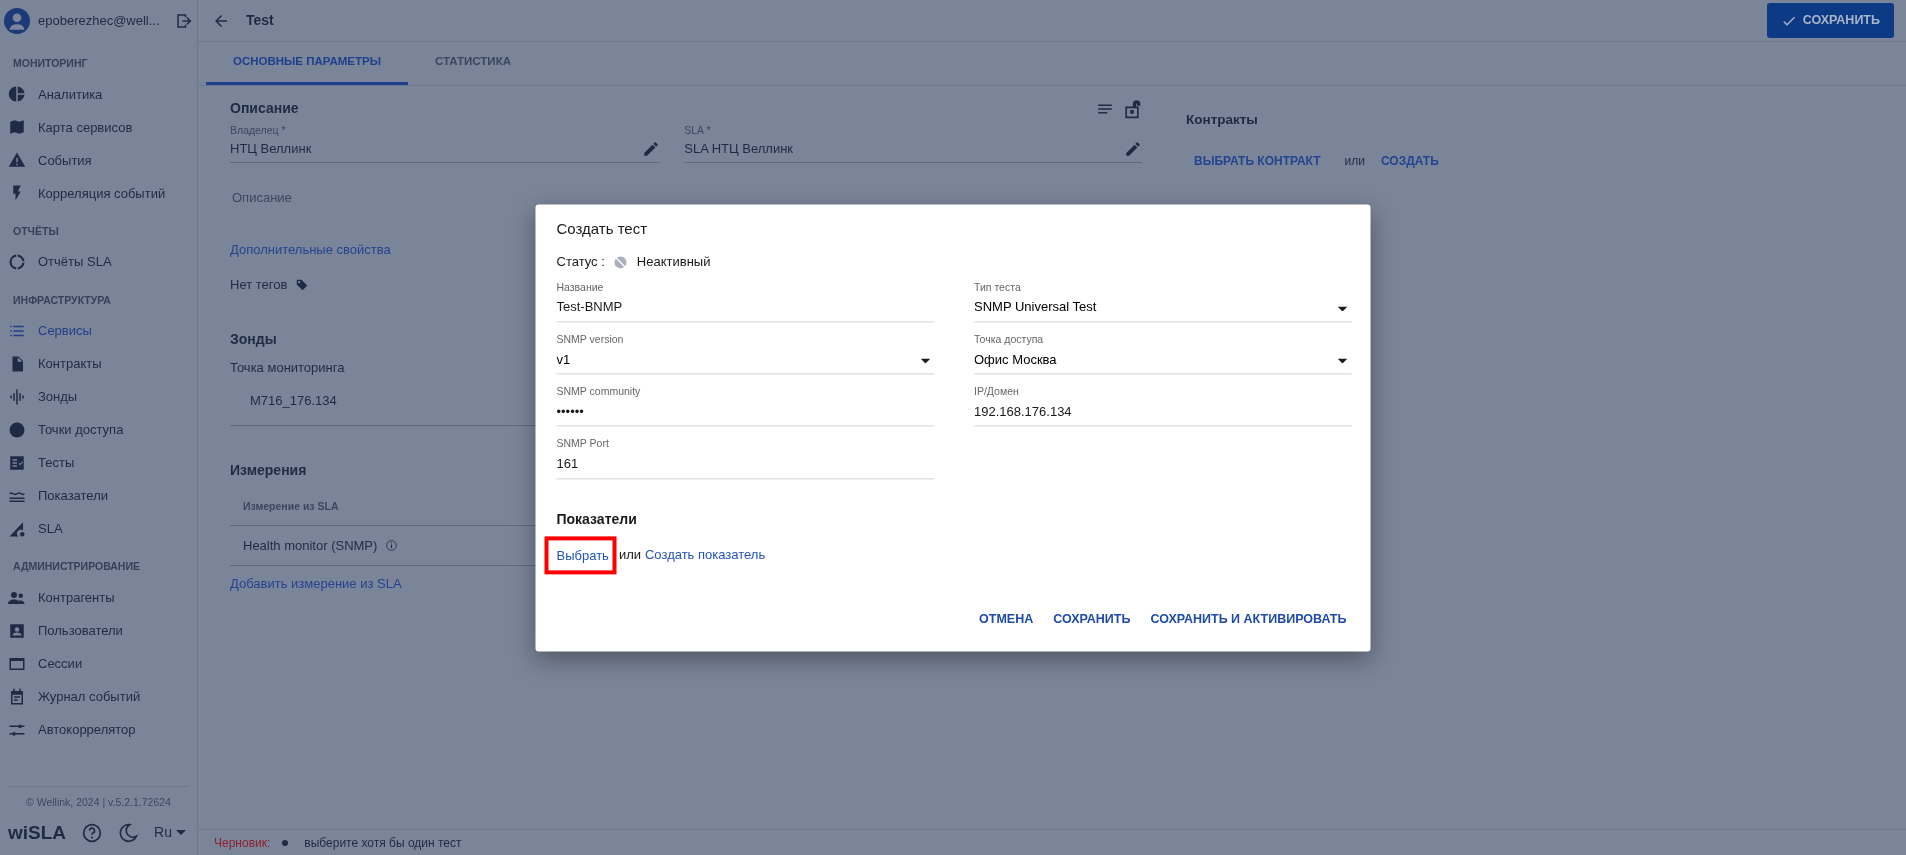 Image resolution: width=1906 pixels, height=855 pixels. Describe the element at coordinates (1156, 360) in the screenshot. I see `dropdown-field: Офис Москва` at that location.